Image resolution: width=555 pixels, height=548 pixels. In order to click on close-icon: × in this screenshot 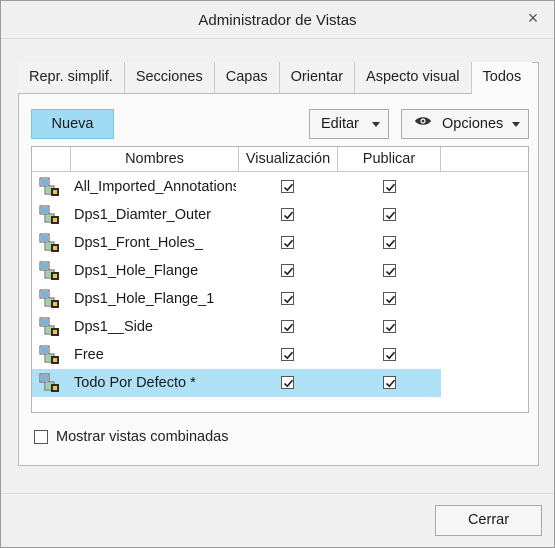, I will do `click(533, 18)`.